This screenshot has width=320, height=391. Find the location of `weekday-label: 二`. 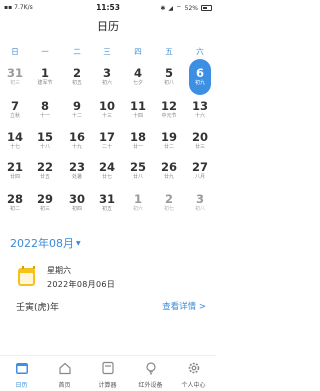

weekday-label: 二 is located at coordinates (77, 51).